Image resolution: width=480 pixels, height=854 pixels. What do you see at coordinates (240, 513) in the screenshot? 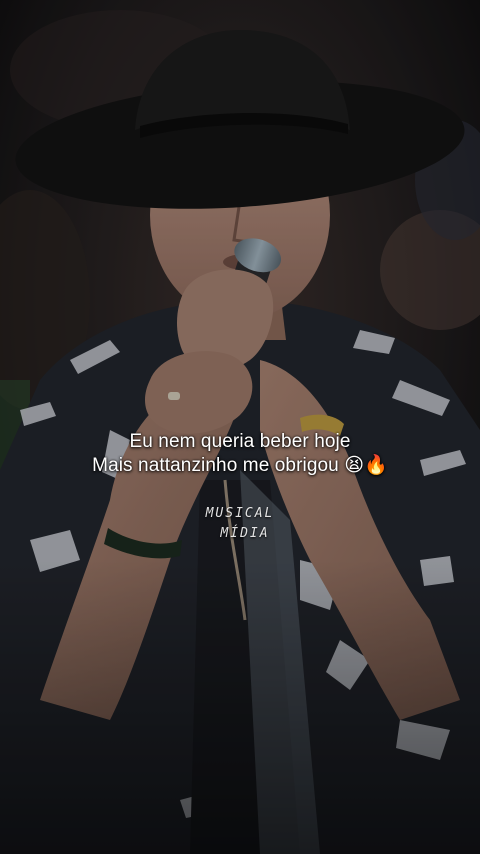
I see `watermark-line-1: MUSICAL` at bounding box center [240, 513].